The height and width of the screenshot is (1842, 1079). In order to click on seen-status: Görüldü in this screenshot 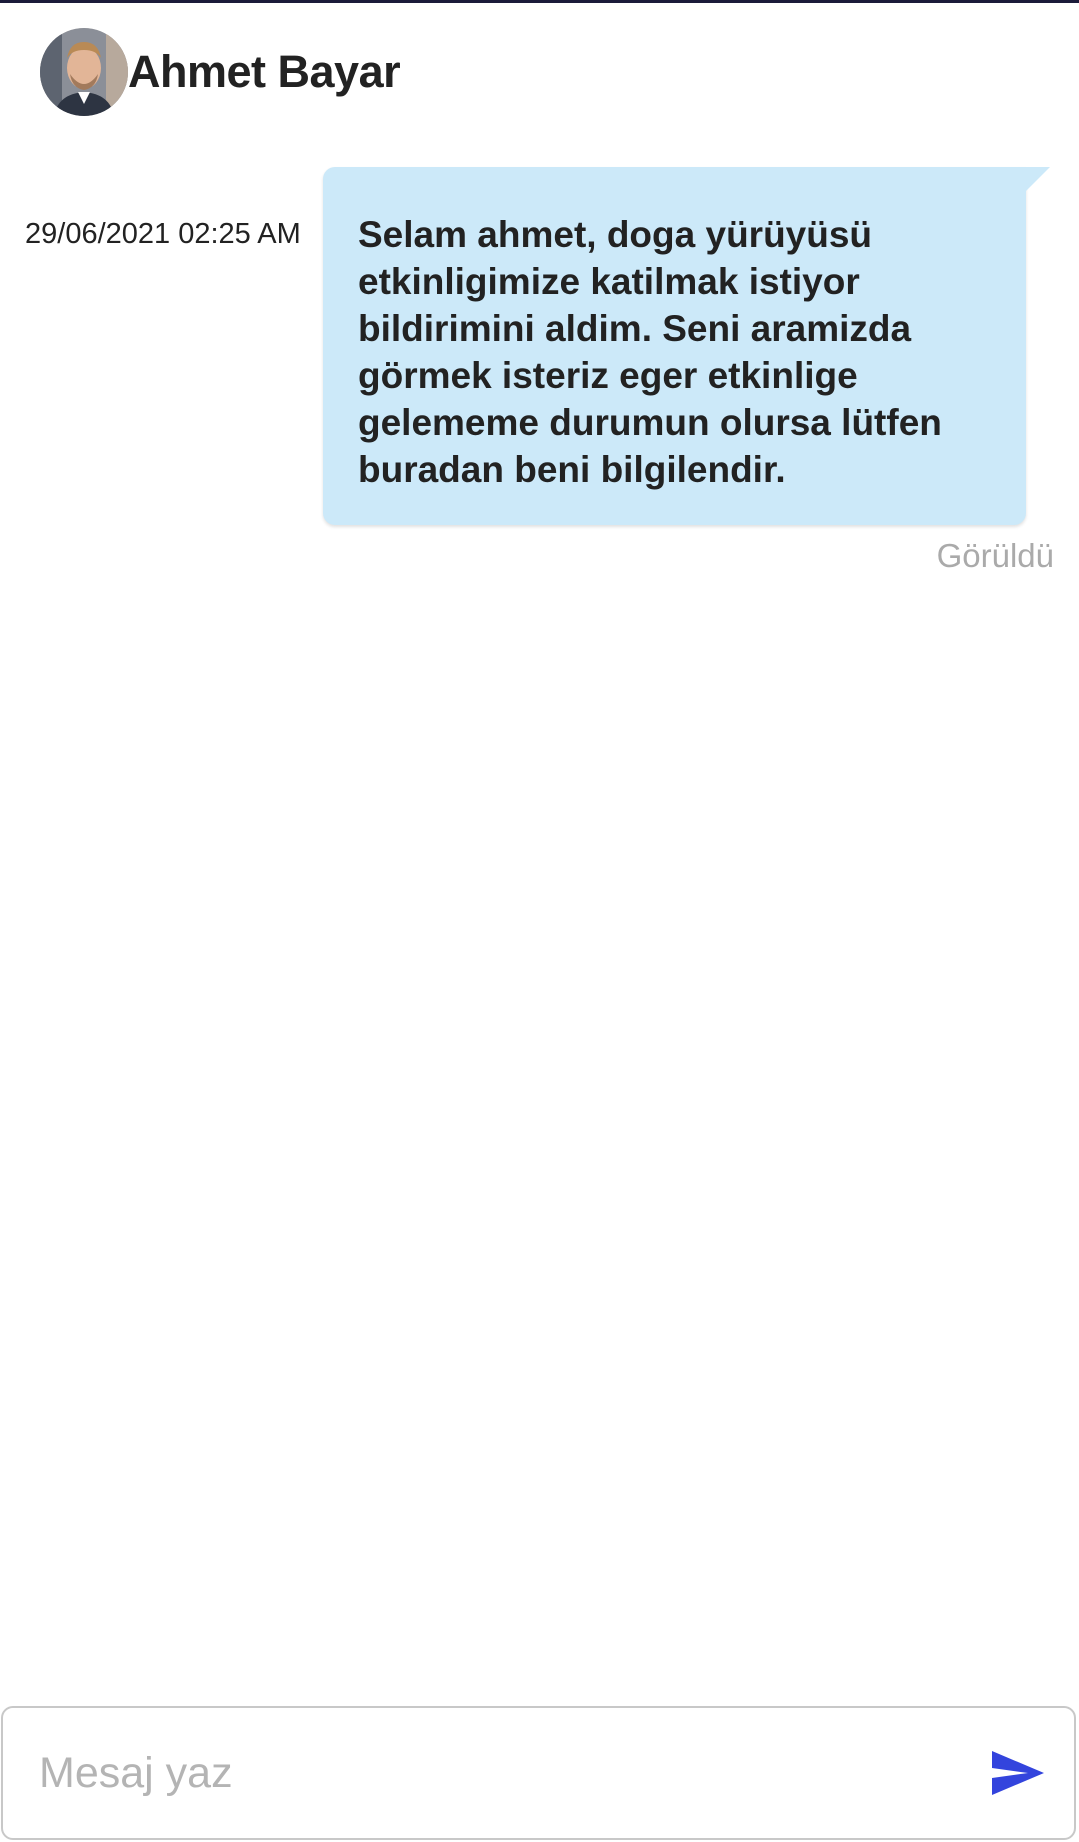, I will do `click(995, 555)`.